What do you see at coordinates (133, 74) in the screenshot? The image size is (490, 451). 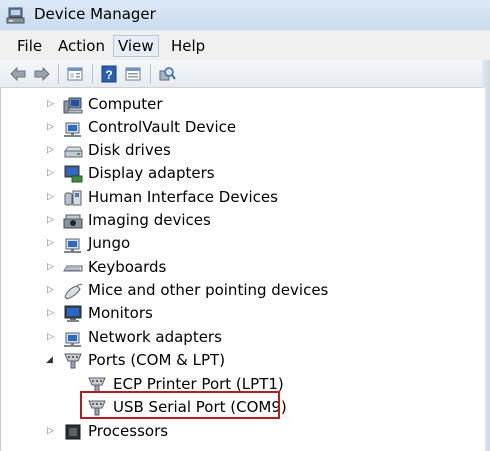 I see `update-driver-icon` at bounding box center [133, 74].